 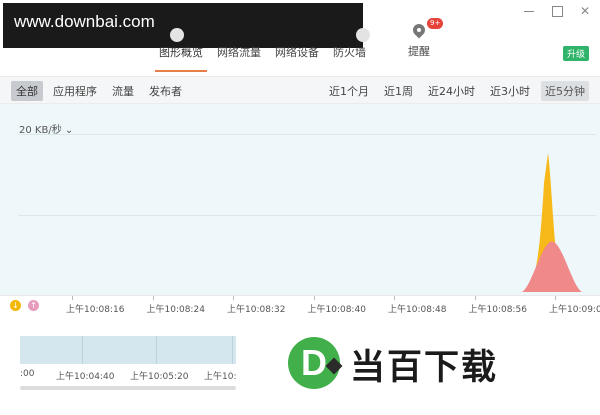 I want to click on upload-area, so click(x=552, y=266).